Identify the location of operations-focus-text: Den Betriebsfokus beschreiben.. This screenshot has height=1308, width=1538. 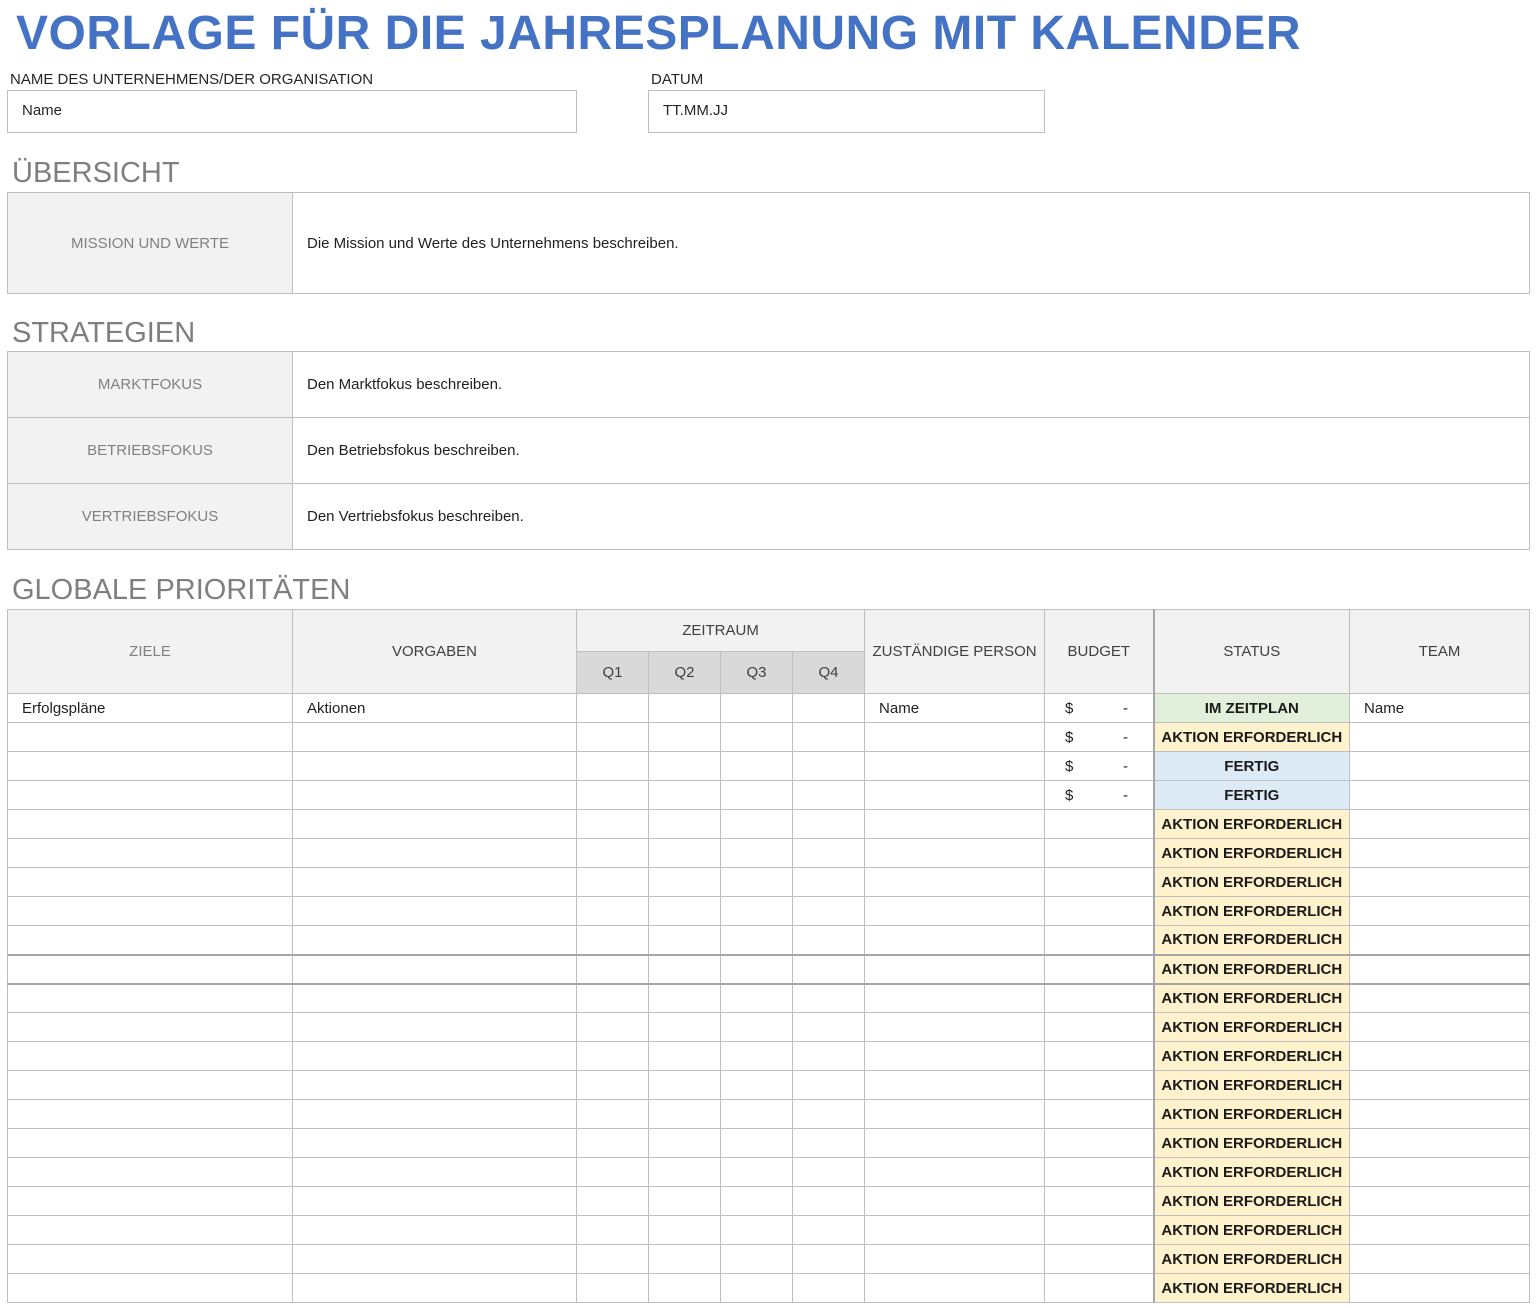
(911, 450).